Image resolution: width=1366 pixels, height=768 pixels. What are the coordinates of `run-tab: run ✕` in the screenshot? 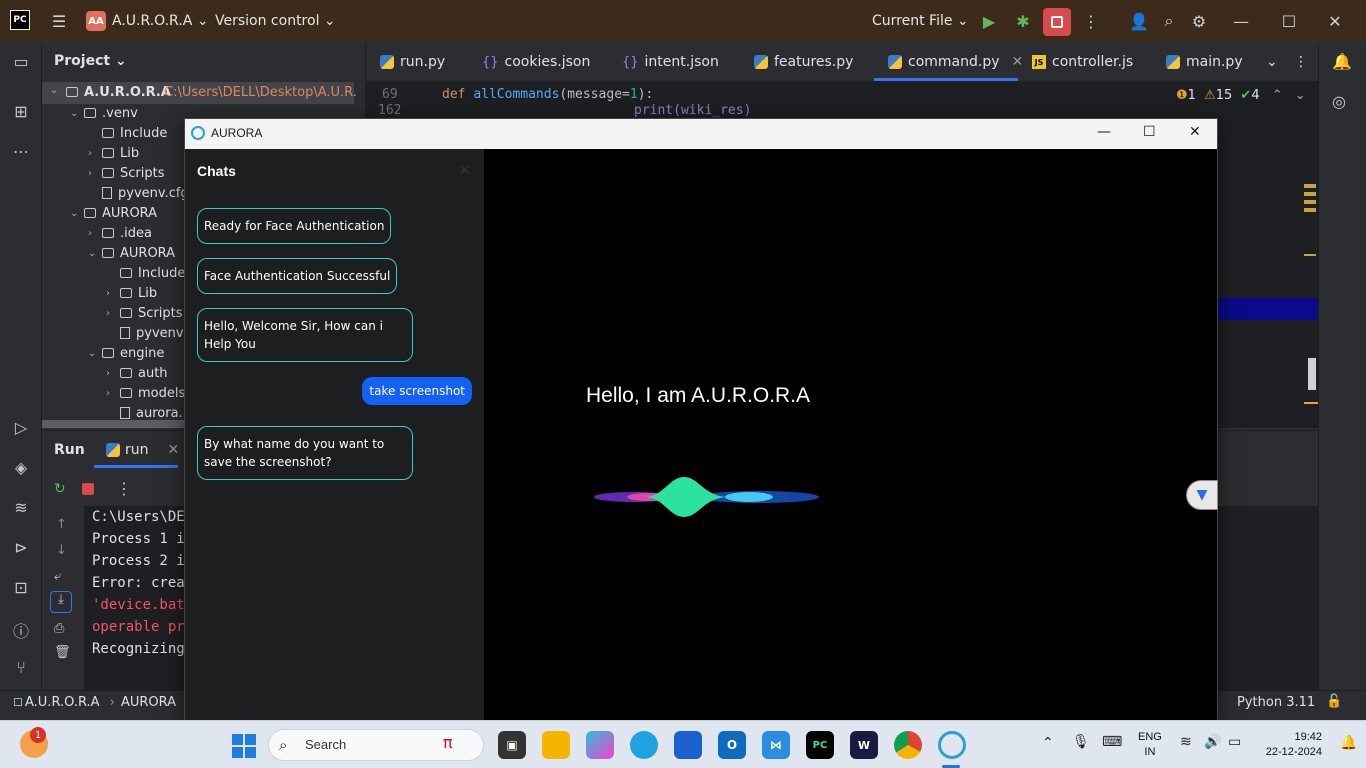 It's located at (142, 450).